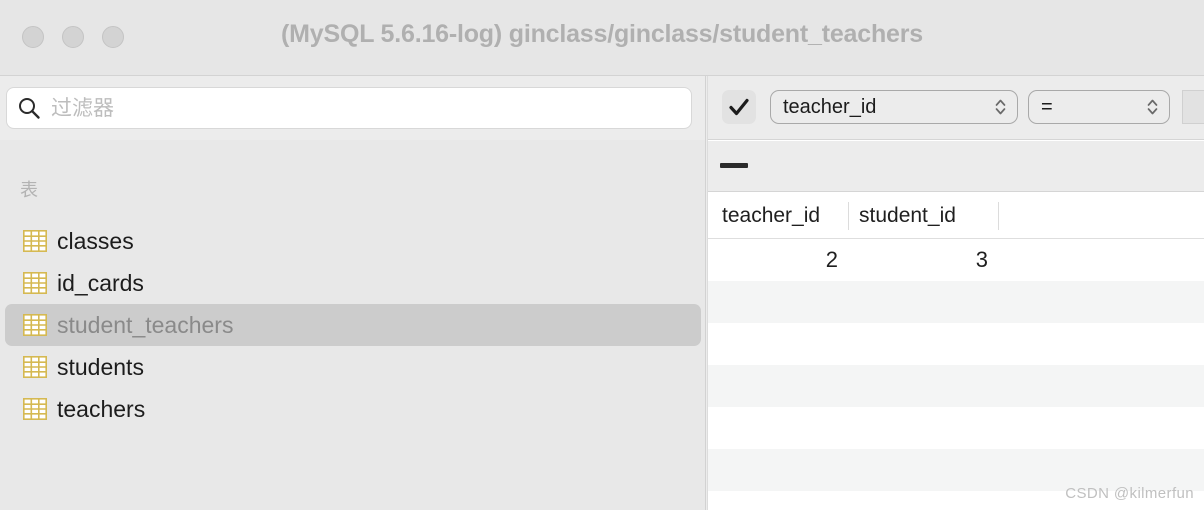 This screenshot has height=510, width=1204. Describe the element at coordinates (924, 215) in the screenshot. I see `column-header-student_id: student_id` at that location.